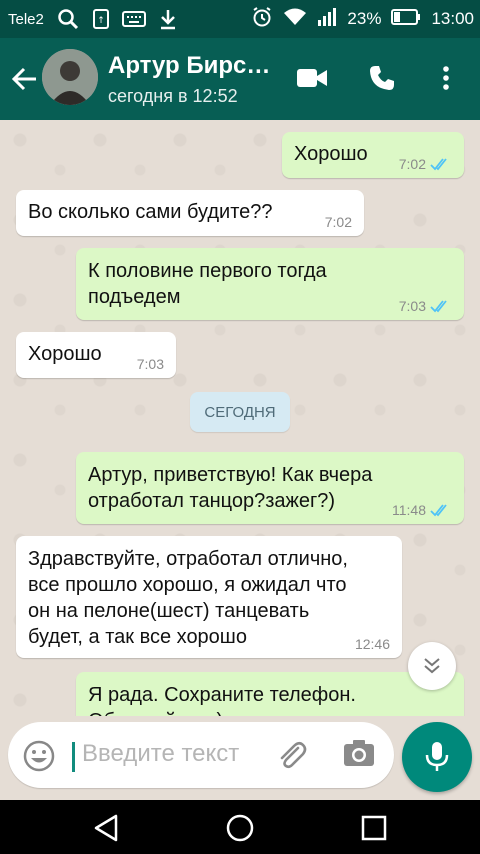  I want to click on message-text: К половине первого тогда подъедем, so click(207, 284).